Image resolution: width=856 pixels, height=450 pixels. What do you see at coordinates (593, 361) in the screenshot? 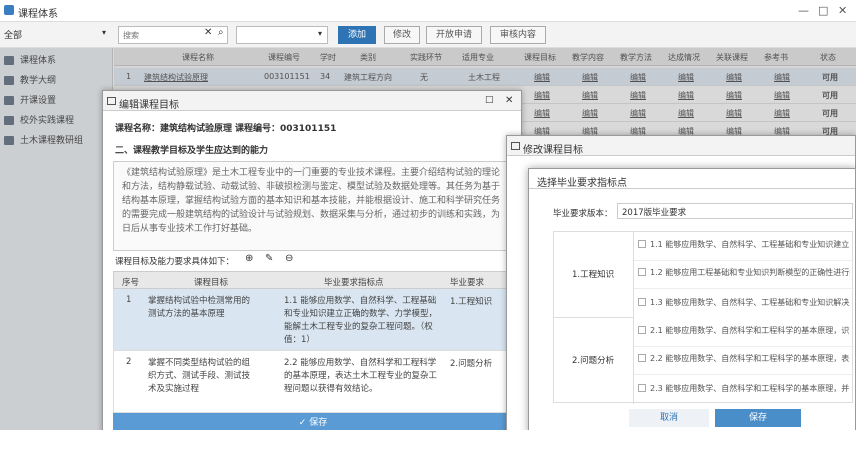
I see `group-label: 2.问题分析` at bounding box center [593, 361].